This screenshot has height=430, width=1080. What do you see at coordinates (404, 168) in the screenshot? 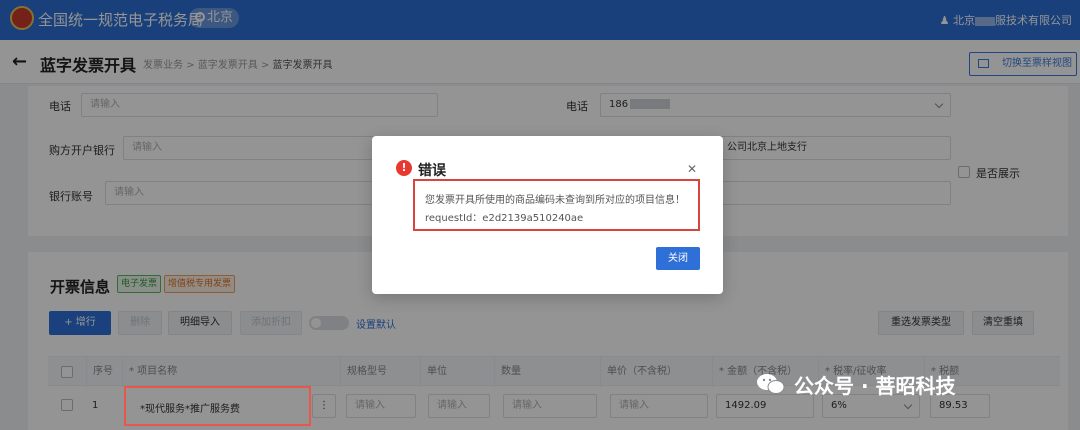
I see `error-icon: !` at bounding box center [404, 168].